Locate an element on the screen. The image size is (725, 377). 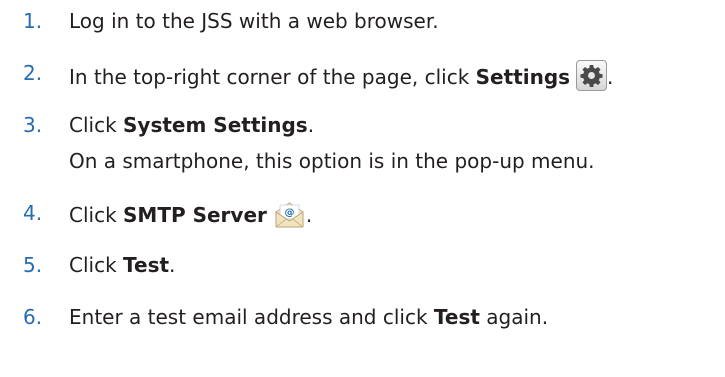
smtp-server-label: SMTP Server is located at coordinates (195, 215).